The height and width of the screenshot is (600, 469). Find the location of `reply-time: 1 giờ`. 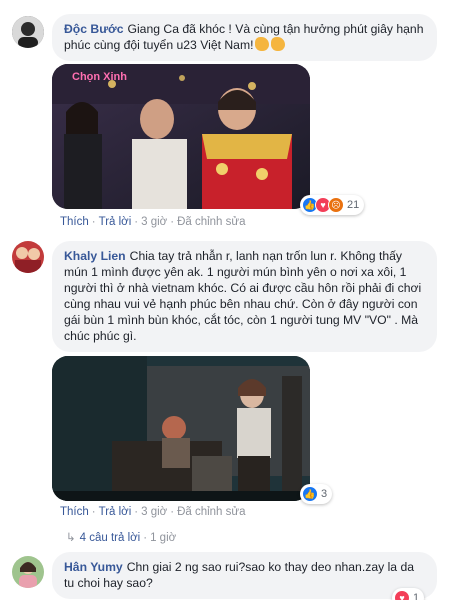

reply-time: 1 giờ is located at coordinates (163, 538).